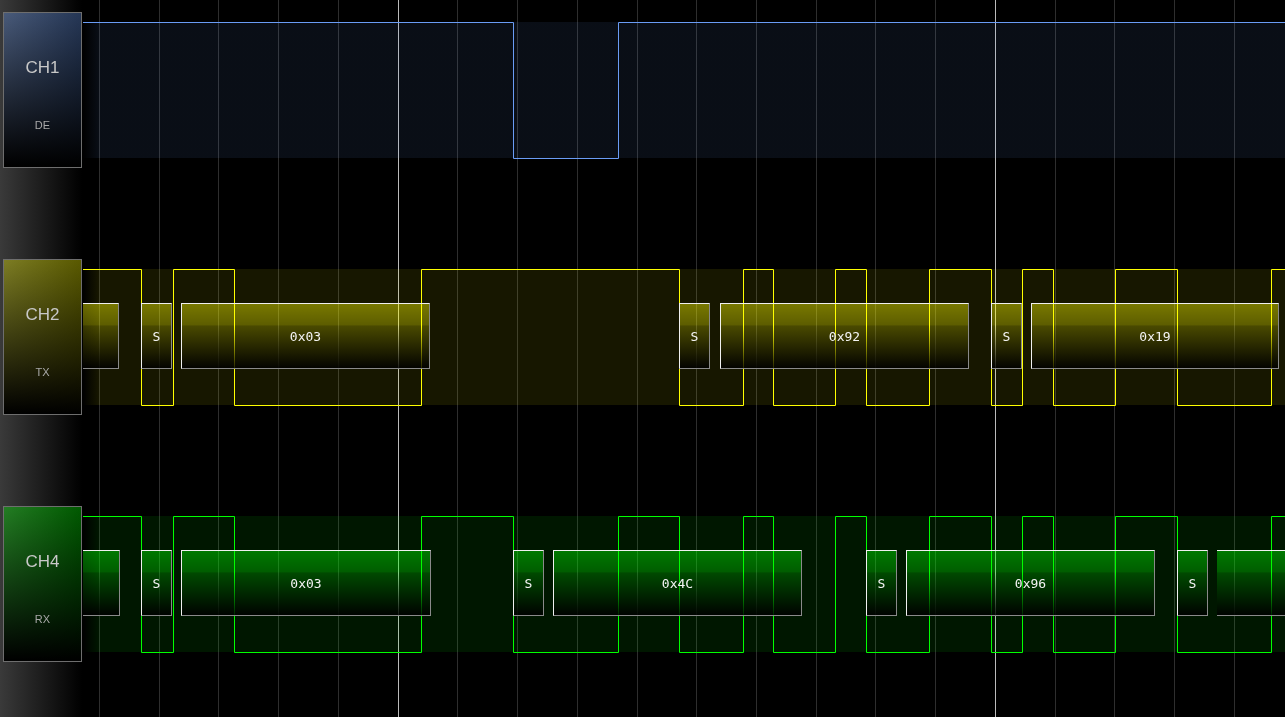 Image resolution: width=1285 pixels, height=717 pixels. What do you see at coordinates (844, 336) in the screenshot?
I see `data-byte-frame: 0x92` at bounding box center [844, 336].